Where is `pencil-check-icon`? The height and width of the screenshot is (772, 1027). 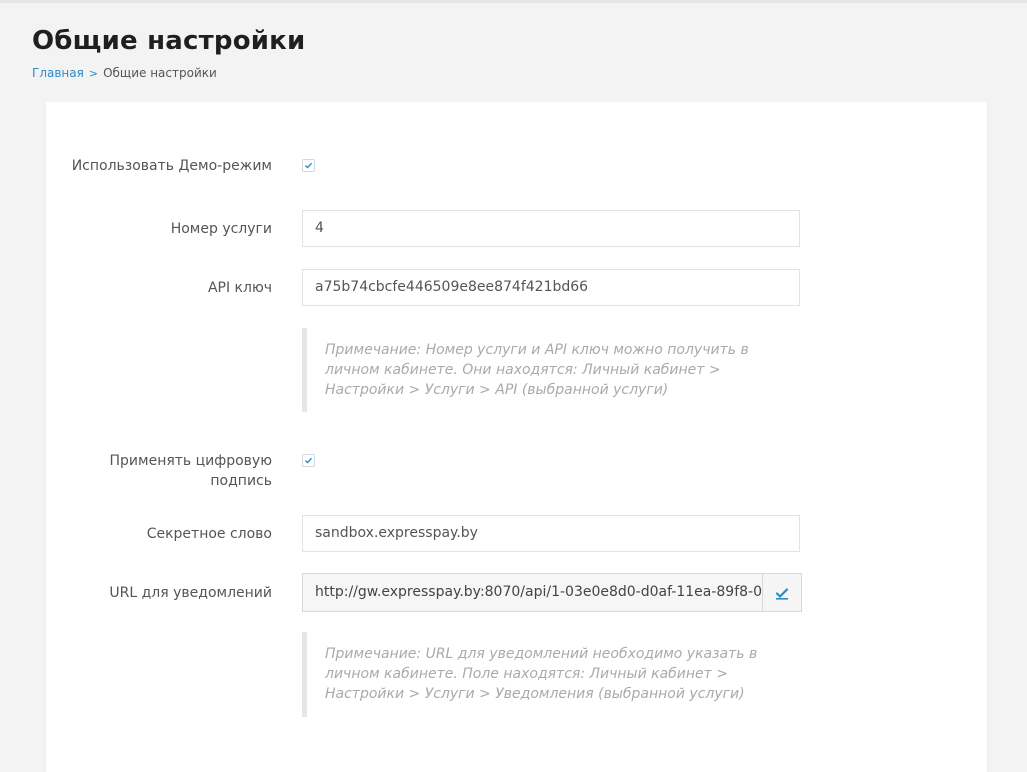
pencil-check-icon is located at coordinates (782, 594).